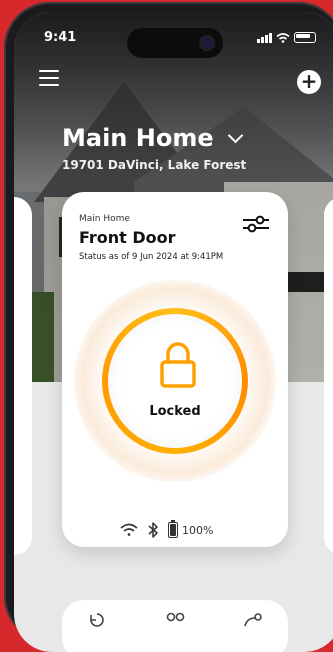 This screenshot has width=333, height=652. What do you see at coordinates (283, 37) in the screenshot?
I see `wifi-status-icon` at bounding box center [283, 37].